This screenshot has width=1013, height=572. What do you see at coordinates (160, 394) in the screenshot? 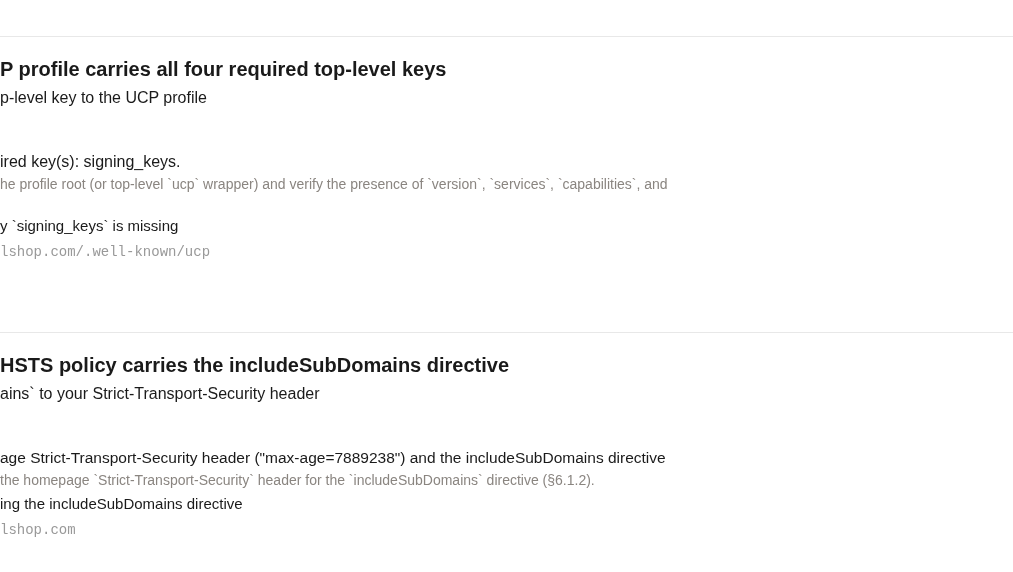
I see `fix-text: ains` to your Strict-Transport-Security header` at bounding box center [160, 394].